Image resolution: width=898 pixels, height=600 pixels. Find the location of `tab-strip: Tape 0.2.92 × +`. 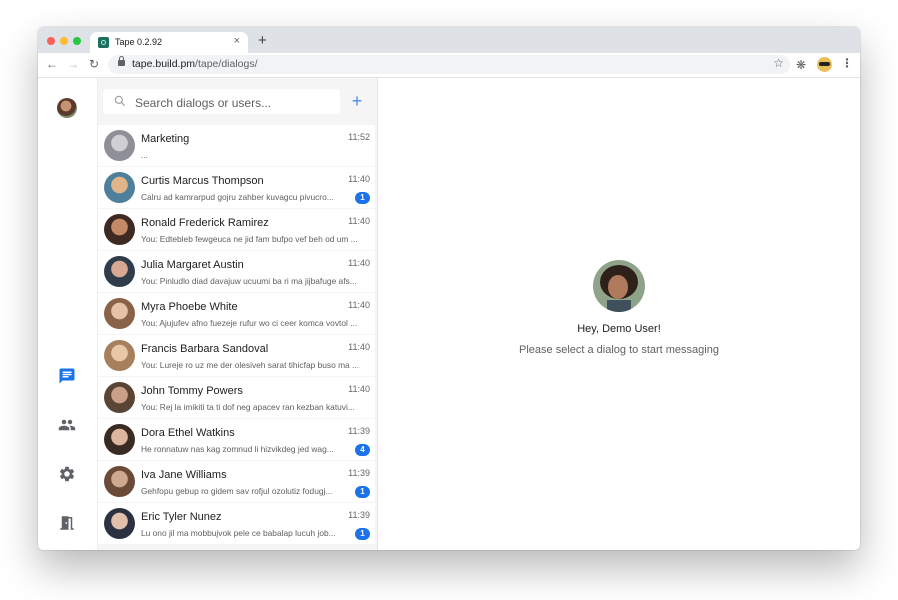

tab-strip: Tape 0.2.92 × + is located at coordinates (449, 40).